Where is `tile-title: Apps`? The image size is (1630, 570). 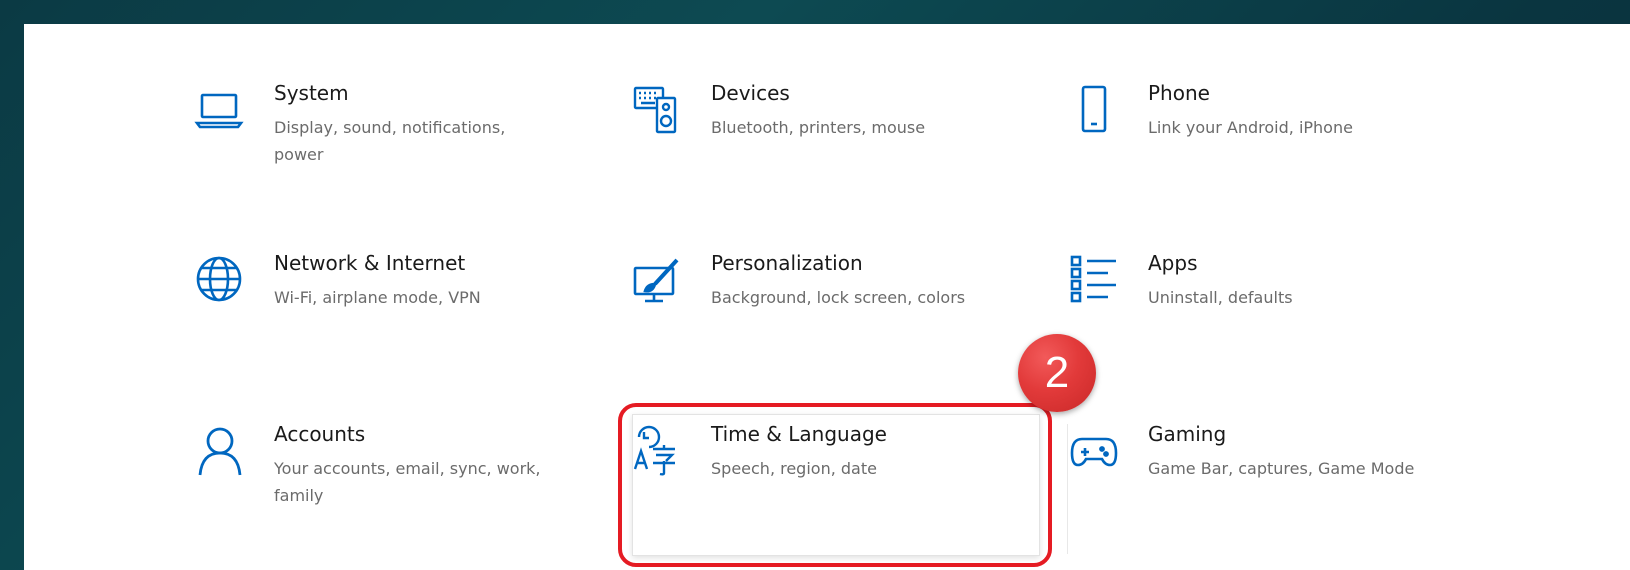 tile-title: Apps is located at coordinates (1173, 263).